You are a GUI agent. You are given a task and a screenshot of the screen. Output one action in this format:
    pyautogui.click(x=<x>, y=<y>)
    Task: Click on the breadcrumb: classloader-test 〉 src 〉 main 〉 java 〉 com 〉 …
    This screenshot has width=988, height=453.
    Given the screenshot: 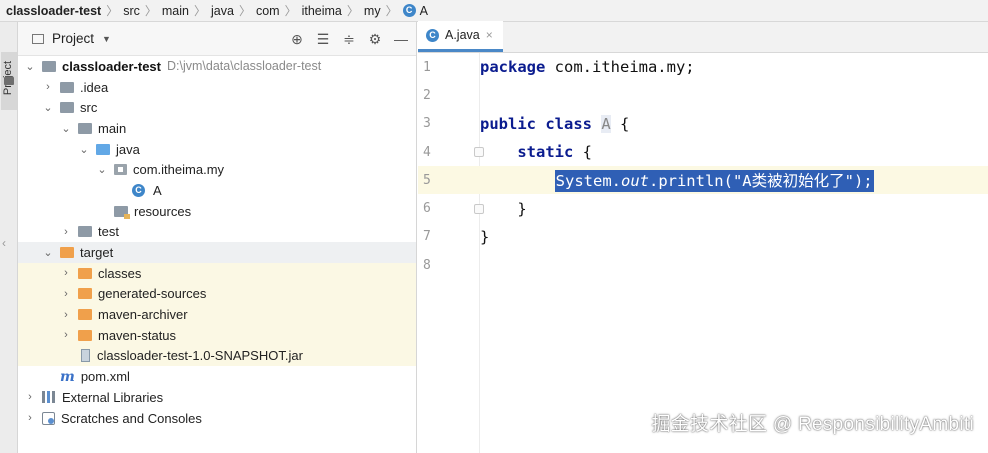 What is the action you would take?
    pyautogui.click(x=494, y=11)
    